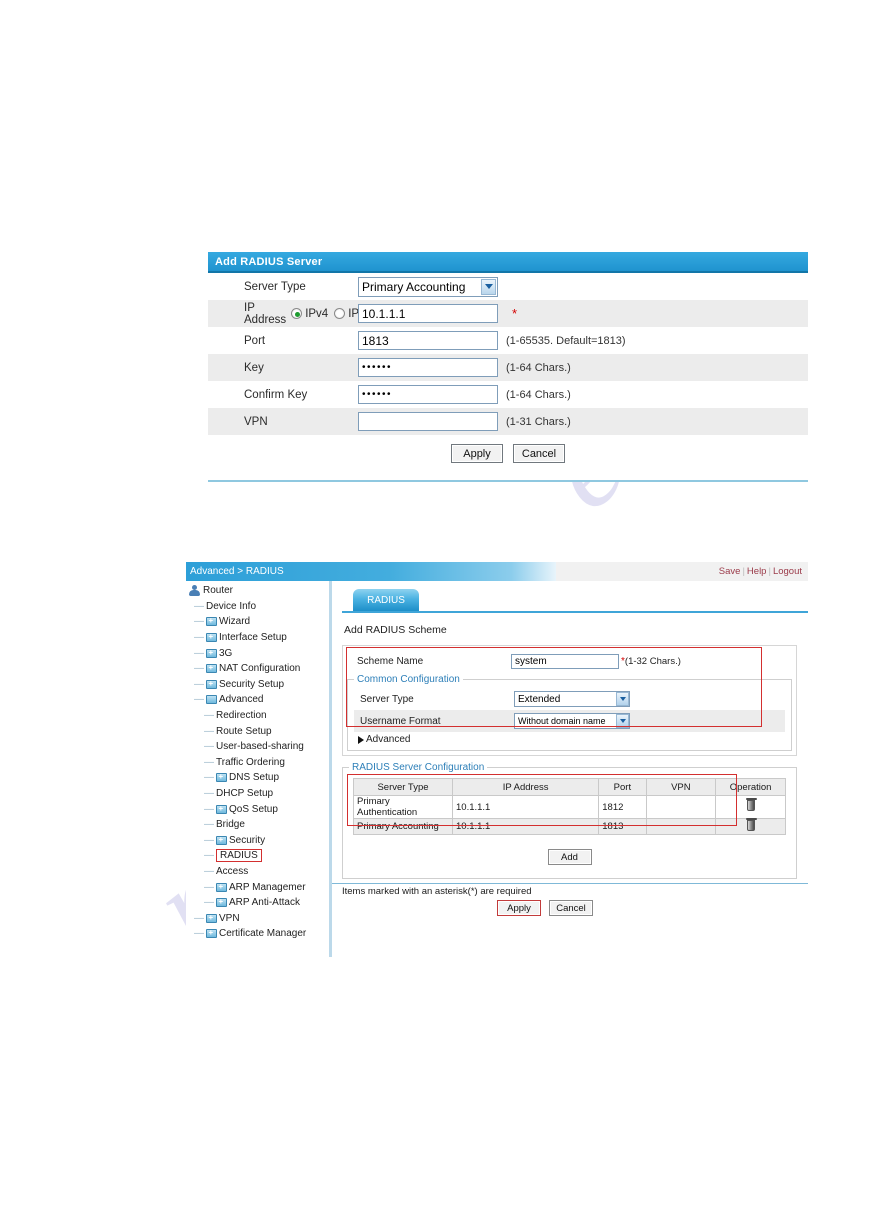 This screenshot has height=1212, width=893. I want to click on scheme-server-type-select: Extended, so click(572, 699).